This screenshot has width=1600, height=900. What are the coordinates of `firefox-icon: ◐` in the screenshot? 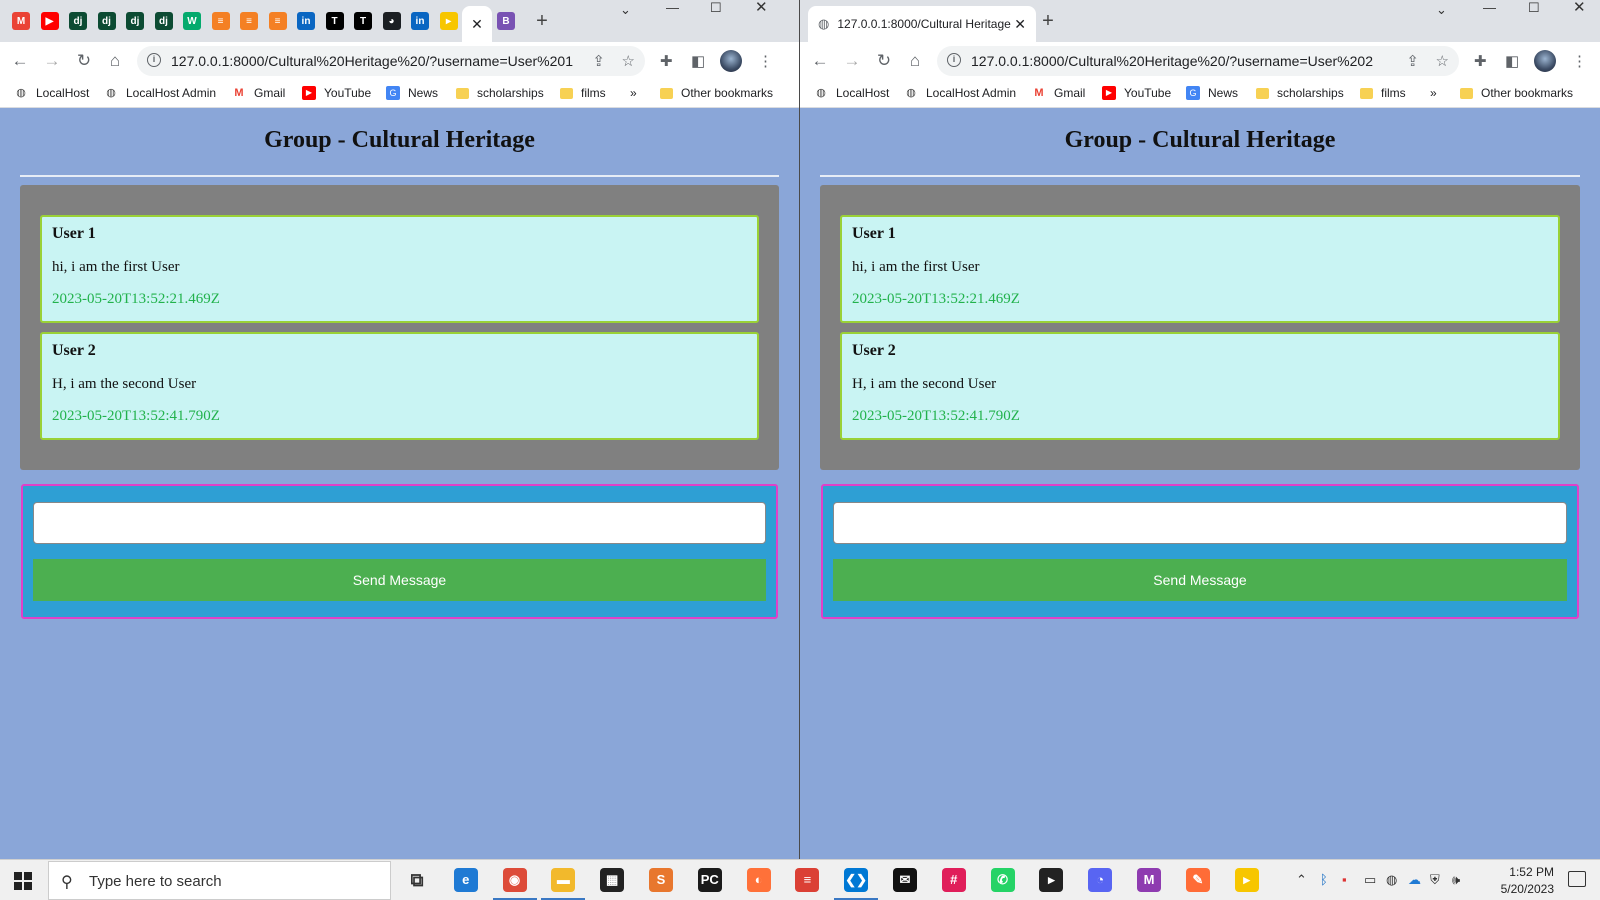 It's located at (758, 880).